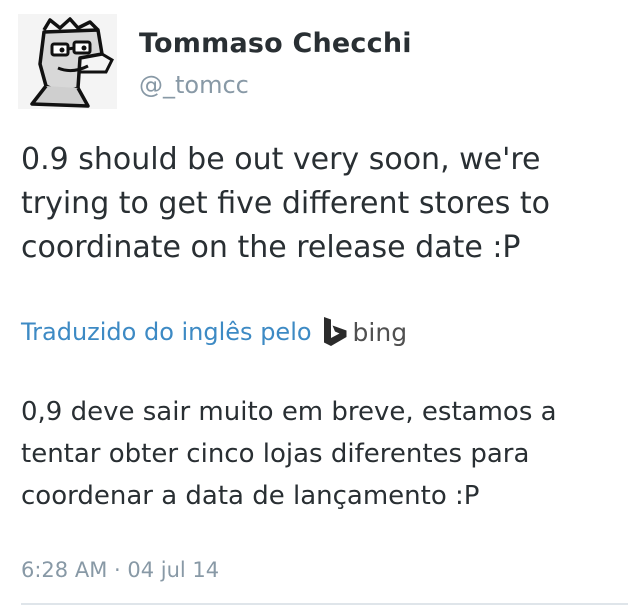 This screenshot has width=640, height=610. What do you see at coordinates (380, 332) in the screenshot?
I see `bing-wordmark: bing` at bounding box center [380, 332].